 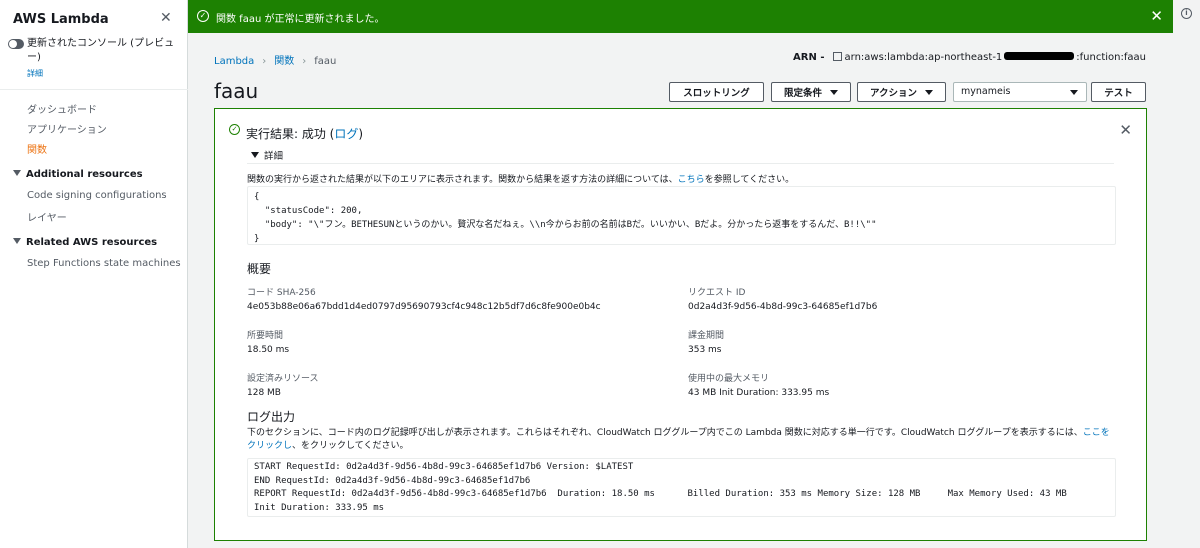 I want to click on request-id-label: リクエスト ID, so click(x=717, y=293).